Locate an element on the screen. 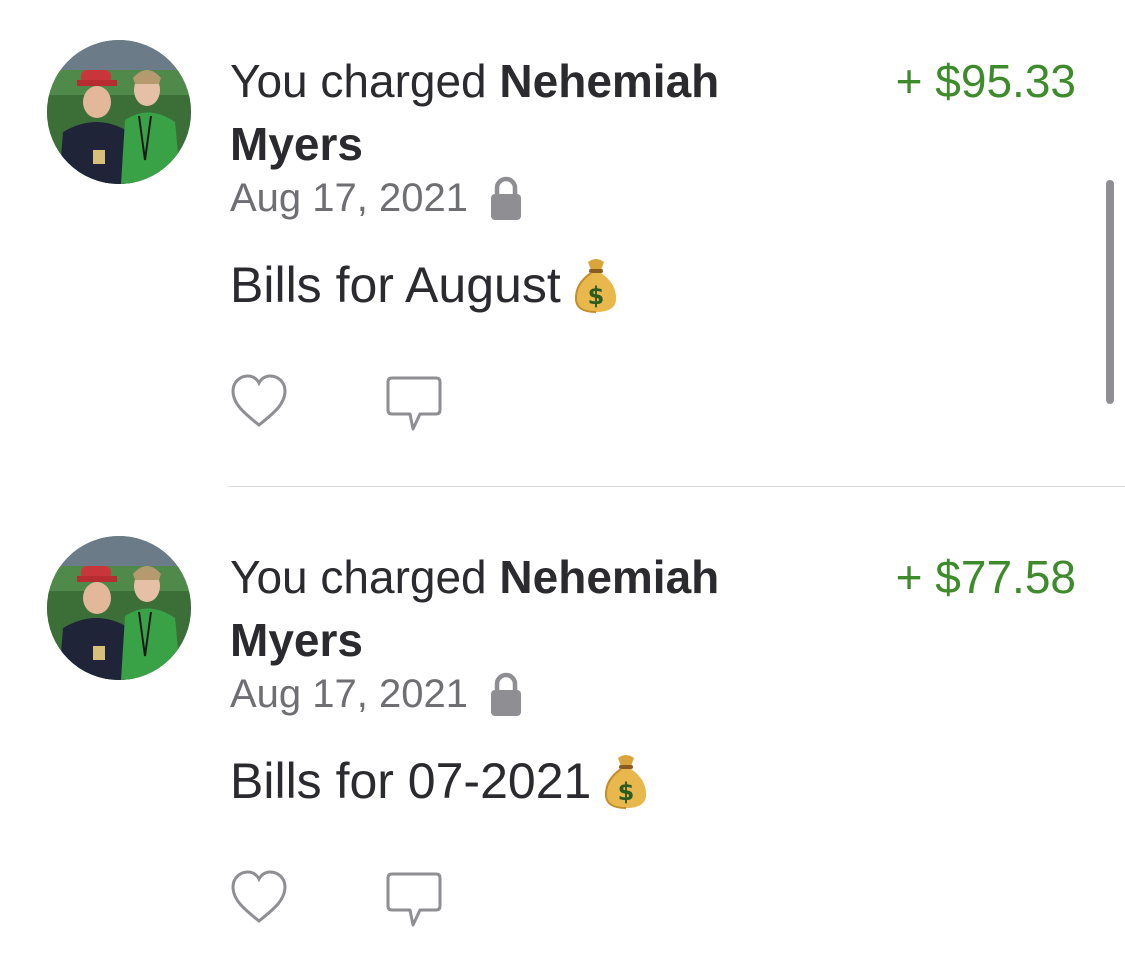 The width and height of the screenshot is (1125, 966). transaction-amount: + $77.58 is located at coordinates (985, 577).